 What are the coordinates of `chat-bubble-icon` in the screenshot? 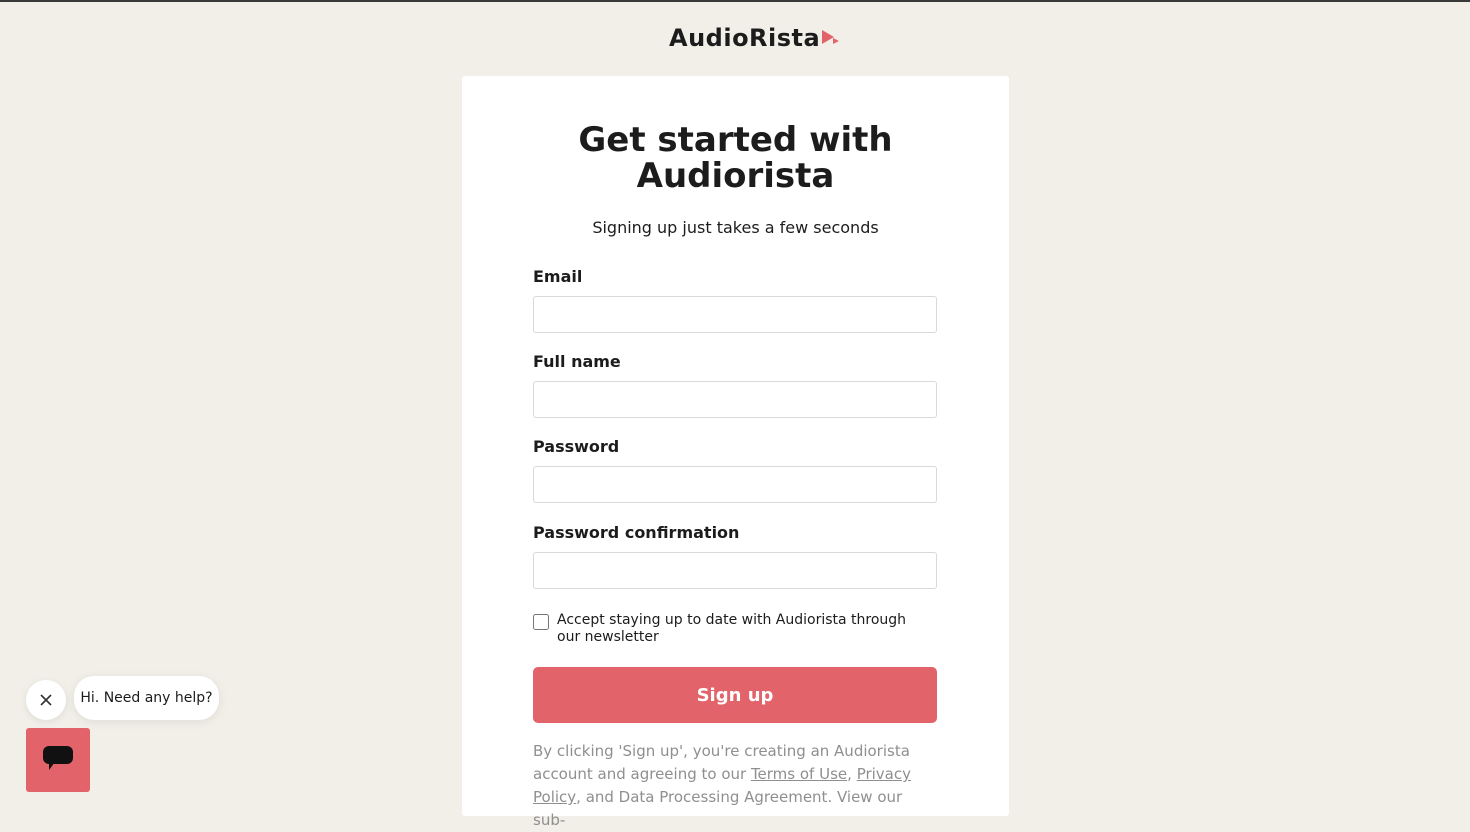 It's located at (58, 760).